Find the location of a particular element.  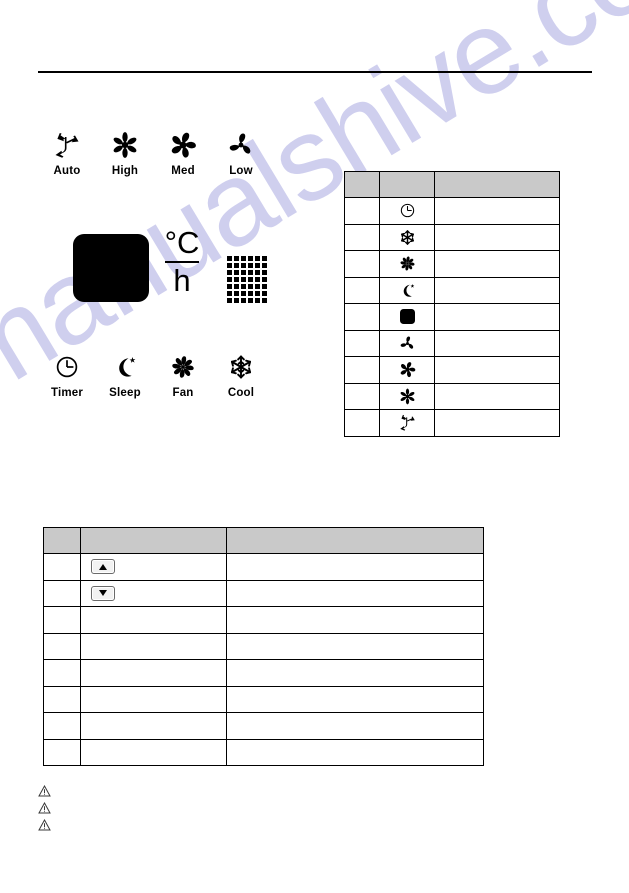

display-legend-row: °C h is located at coordinates (168, 272).